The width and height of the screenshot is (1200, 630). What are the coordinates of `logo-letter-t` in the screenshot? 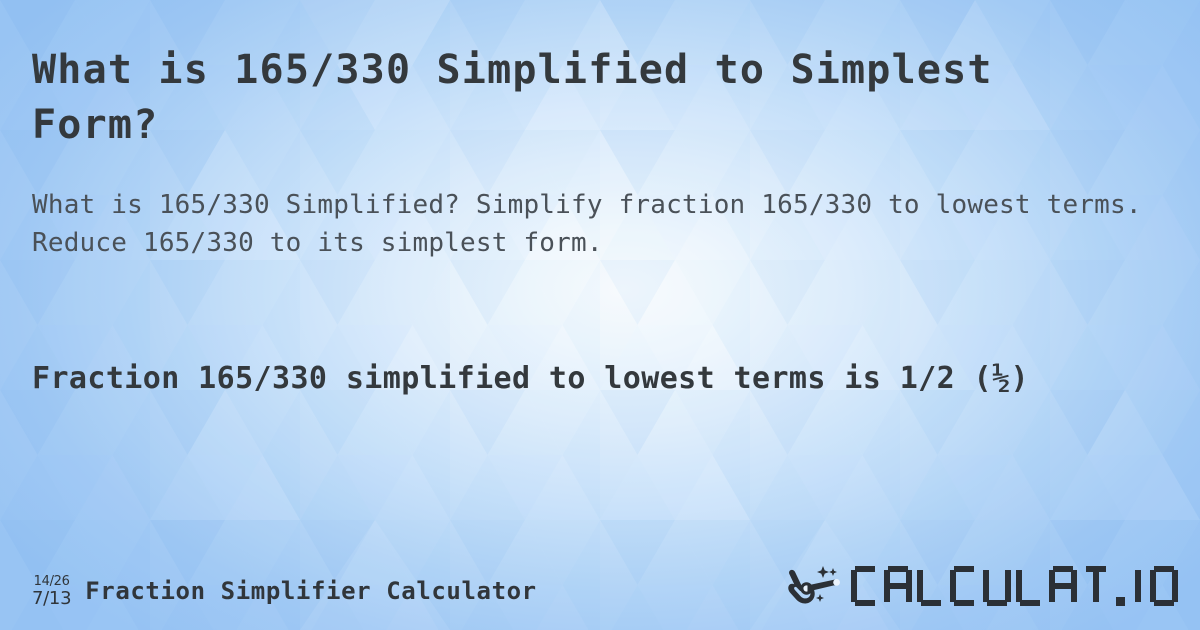 It's located at (1096, 586).